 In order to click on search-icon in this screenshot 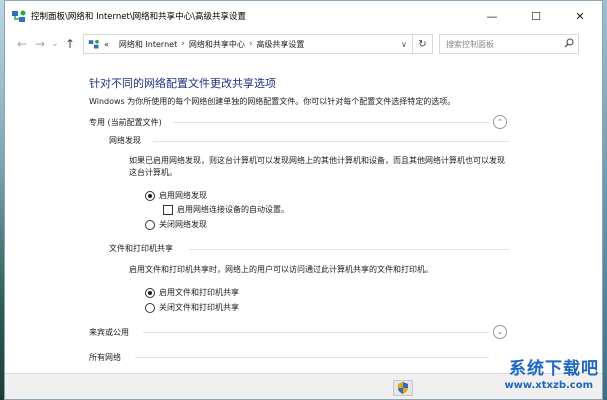, I will do `click(569, 44)`.